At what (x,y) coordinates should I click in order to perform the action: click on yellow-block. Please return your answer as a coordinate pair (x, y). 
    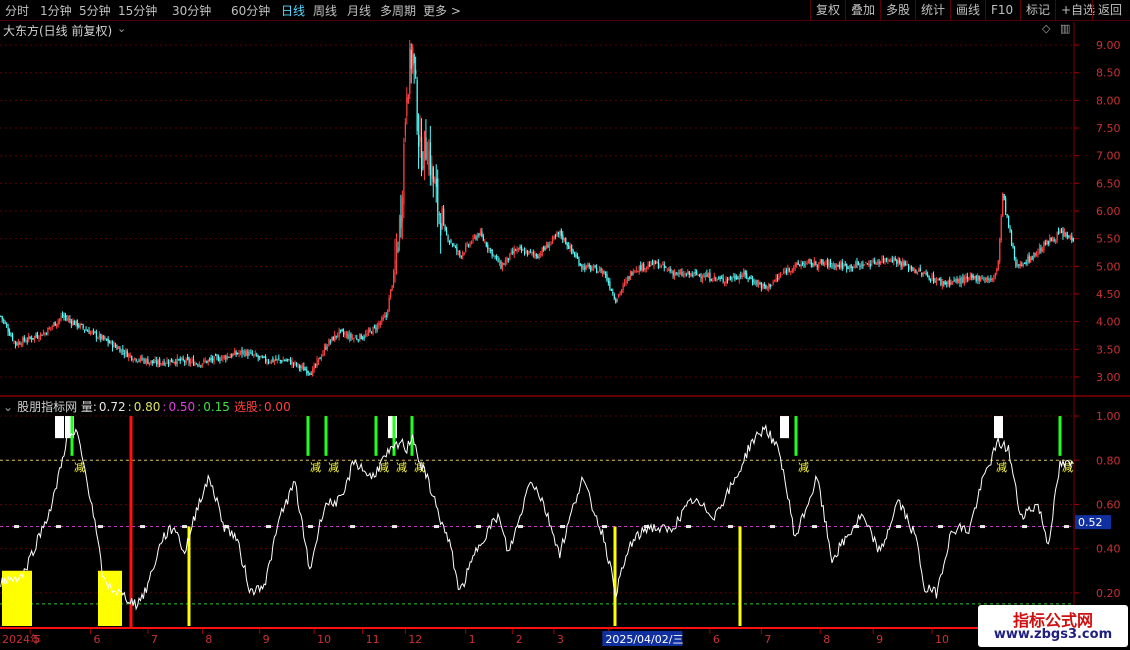
    Looking at the image, I should click on (110, 598).